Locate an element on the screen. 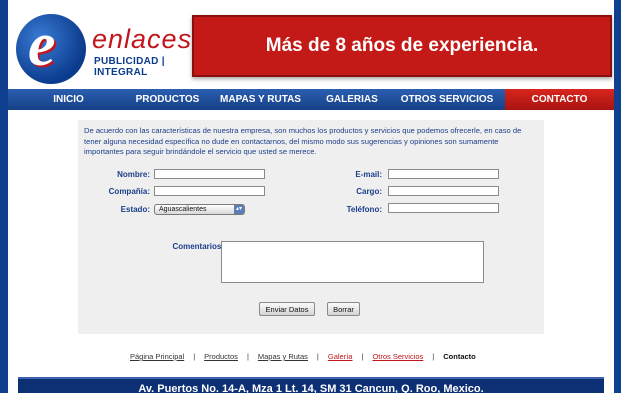  compania-field is located at coordinates (209, 191).